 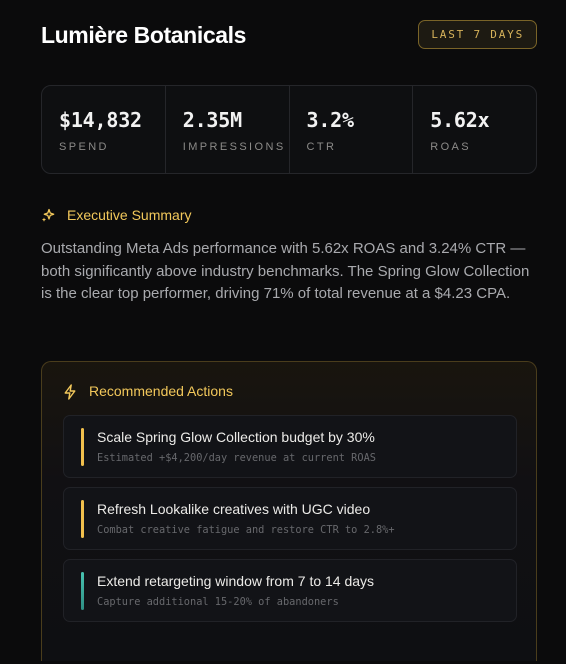 I want to click on metric-ctr: 3.2% CTR, so click(x=352, y=129).